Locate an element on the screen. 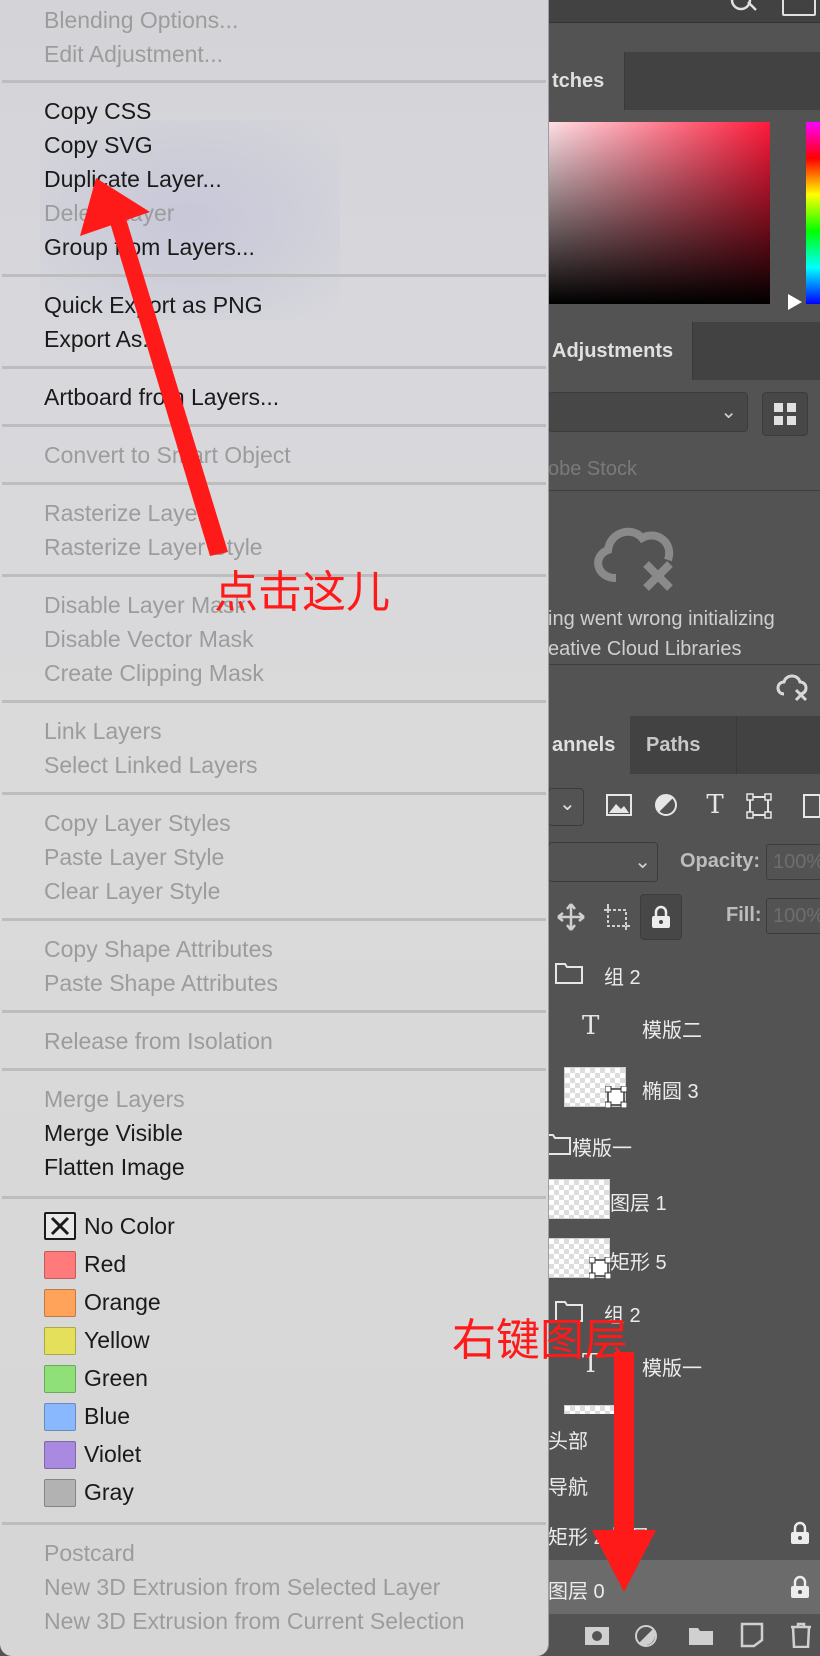 The image size is (820, 1656). smart-object-filter-icon is located at coordinates (809, 806).